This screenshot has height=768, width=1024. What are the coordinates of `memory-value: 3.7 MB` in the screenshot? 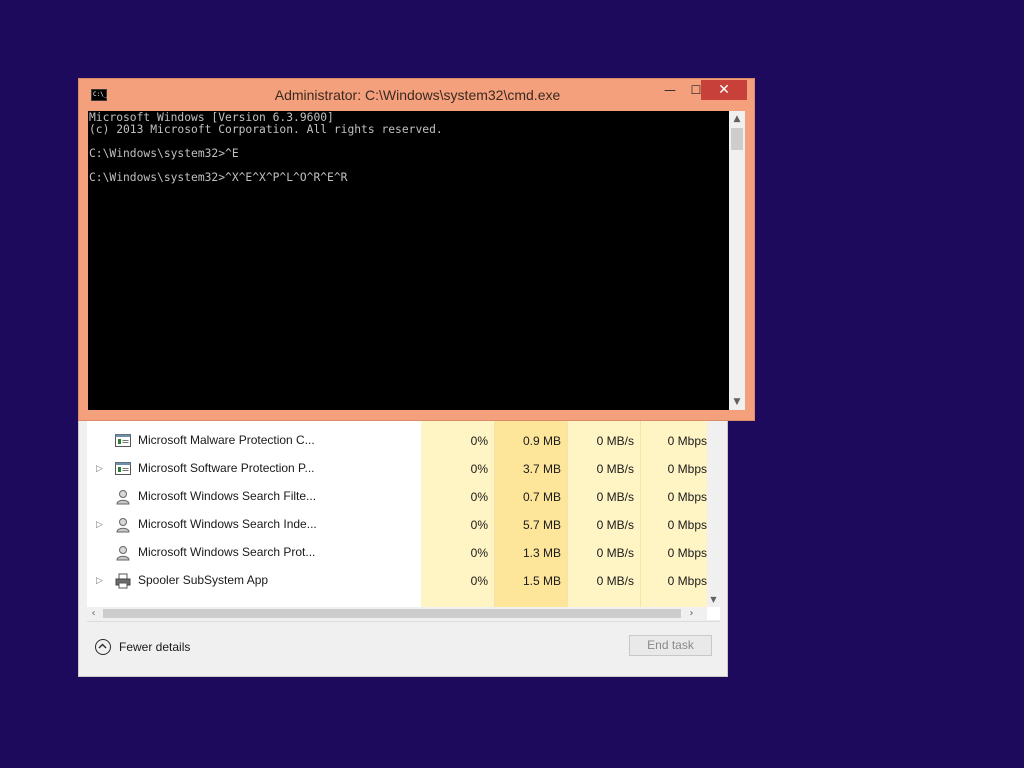 It's located at (541, 469).